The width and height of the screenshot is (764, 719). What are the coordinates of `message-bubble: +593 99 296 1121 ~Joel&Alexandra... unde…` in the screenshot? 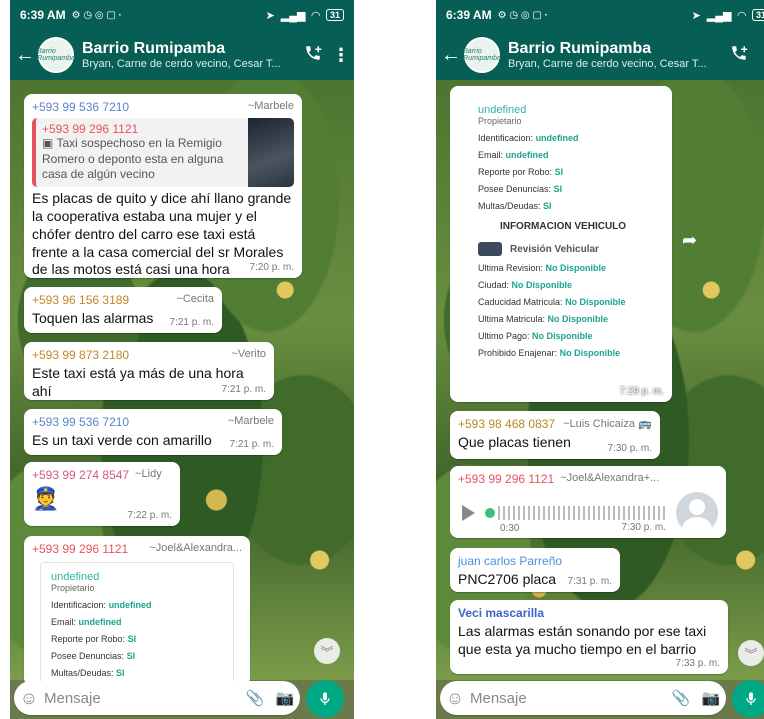 It's located at (137, 614).